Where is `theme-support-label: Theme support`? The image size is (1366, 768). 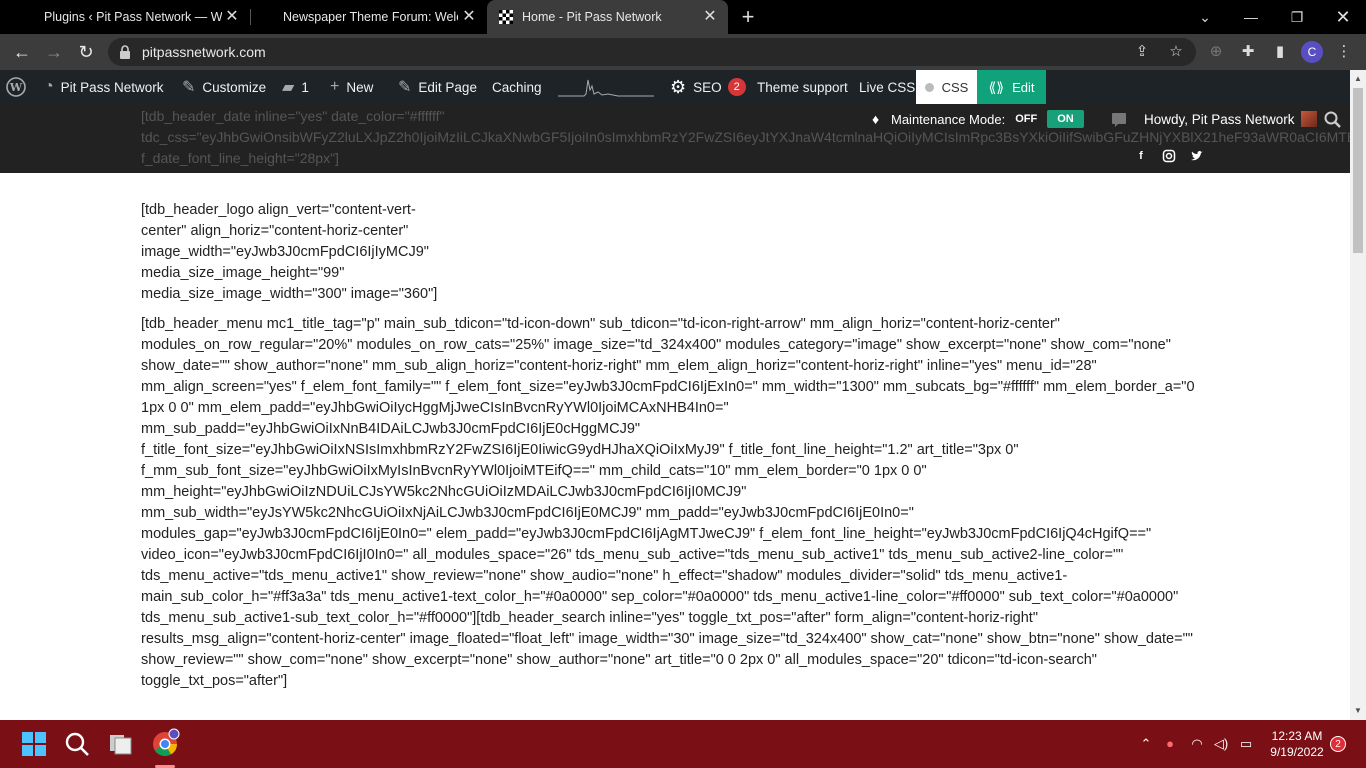
theme-support-label: Theme support is located at coordinates (802, 87).